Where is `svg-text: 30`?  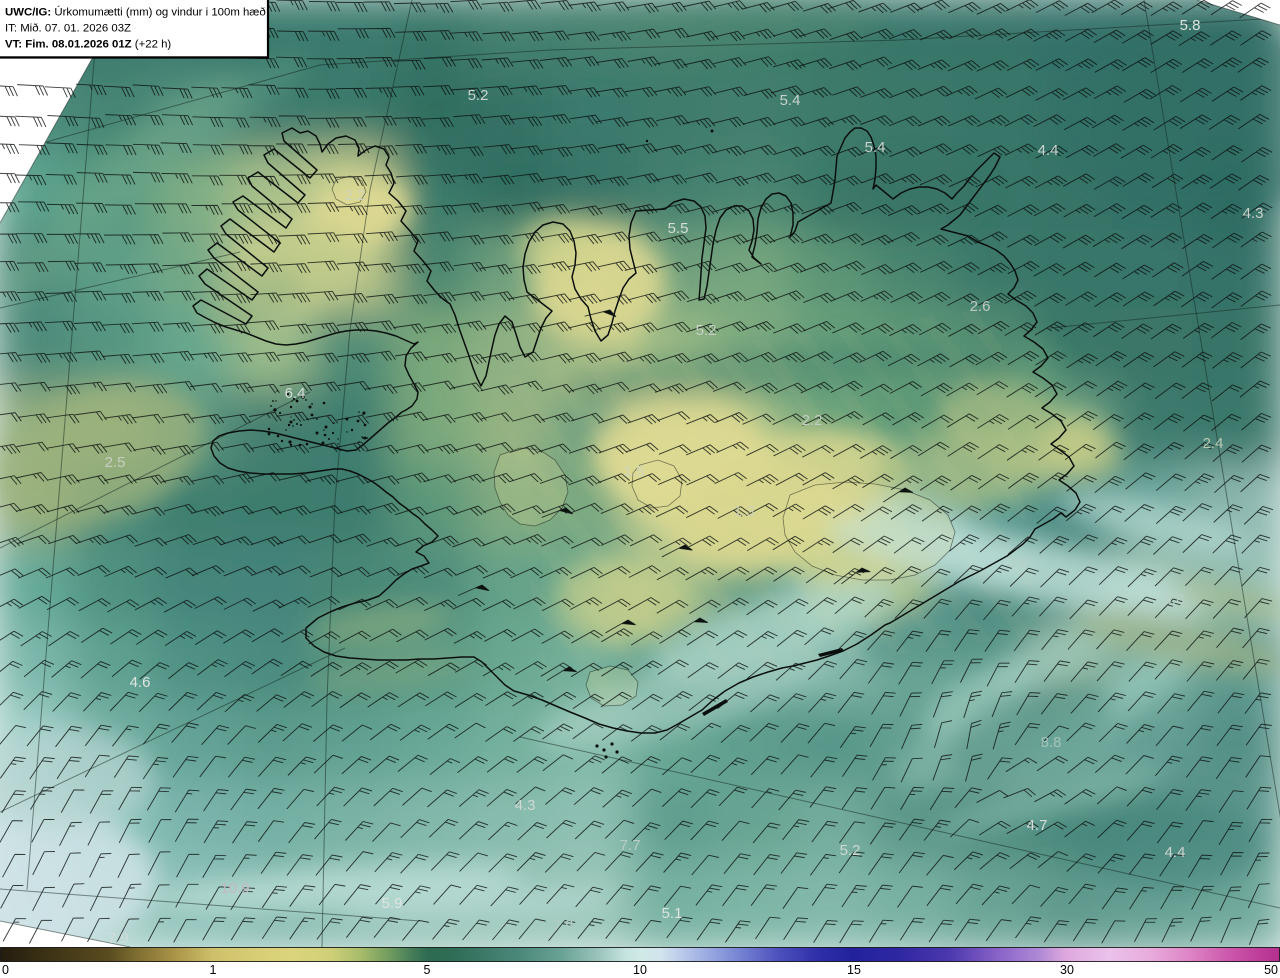
svg-text: 30 is located at coordinates (1067, 970).